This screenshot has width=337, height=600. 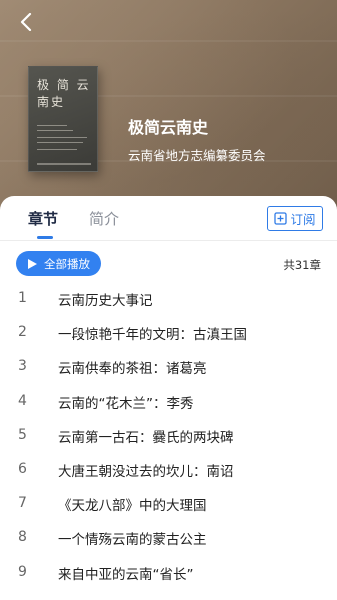 I want to click on chapter-title: 一个情殇云南的蒙古公主, so click(x=132, y=540).